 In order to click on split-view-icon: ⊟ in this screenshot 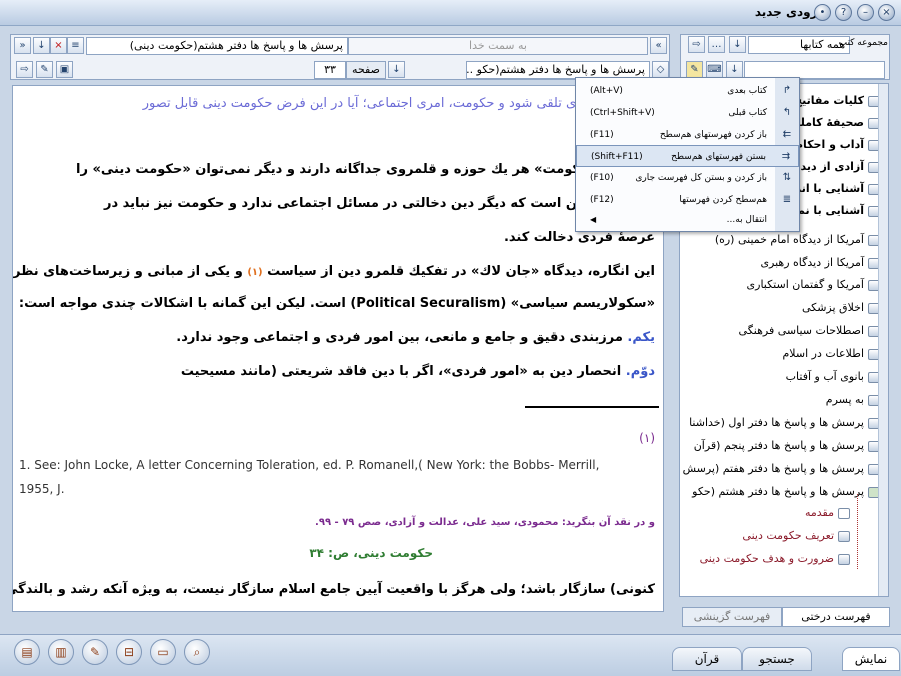, I will do `click(129, 652)`.